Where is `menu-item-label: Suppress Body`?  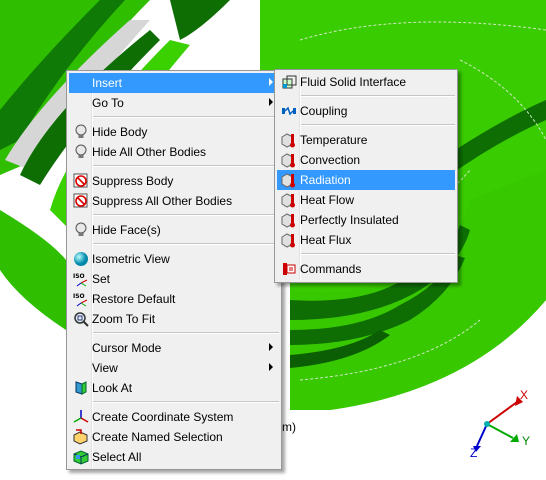
menu-item-label: Suppress Body is located at coordinates (133, 181).